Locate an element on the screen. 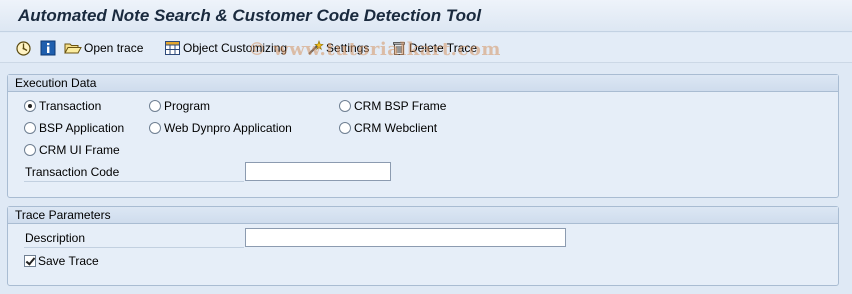 The width and height of the screenshot is (852, 294). radio-crm-webclient-label: CRM Webclient is located at coordinates (396, 128).